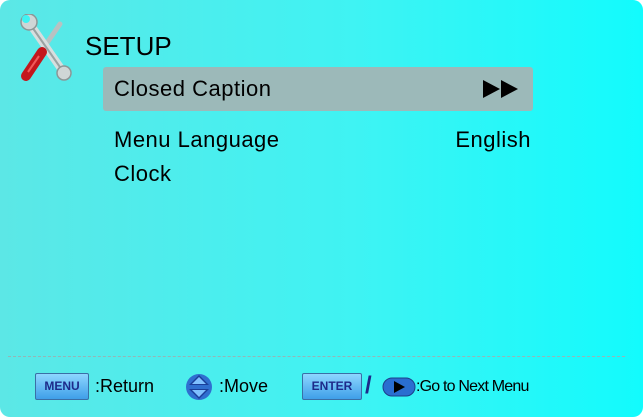 The width and height of the screenshot is (643, 417). What do you see at coordinates (62, 386) in the screenshot?
I see `menu-key-icon: MENU` at bounding box center [62, 386].